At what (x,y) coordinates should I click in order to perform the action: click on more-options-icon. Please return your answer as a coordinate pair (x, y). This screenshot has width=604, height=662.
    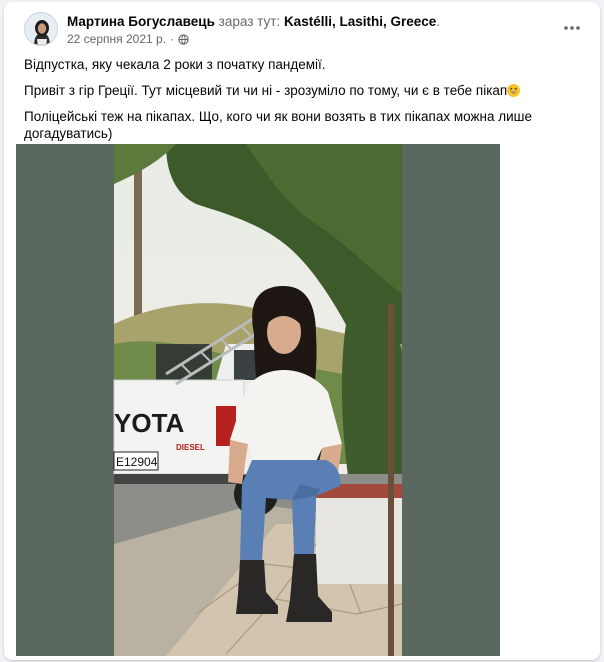
    Looking at the image, I should click on (572, 28).